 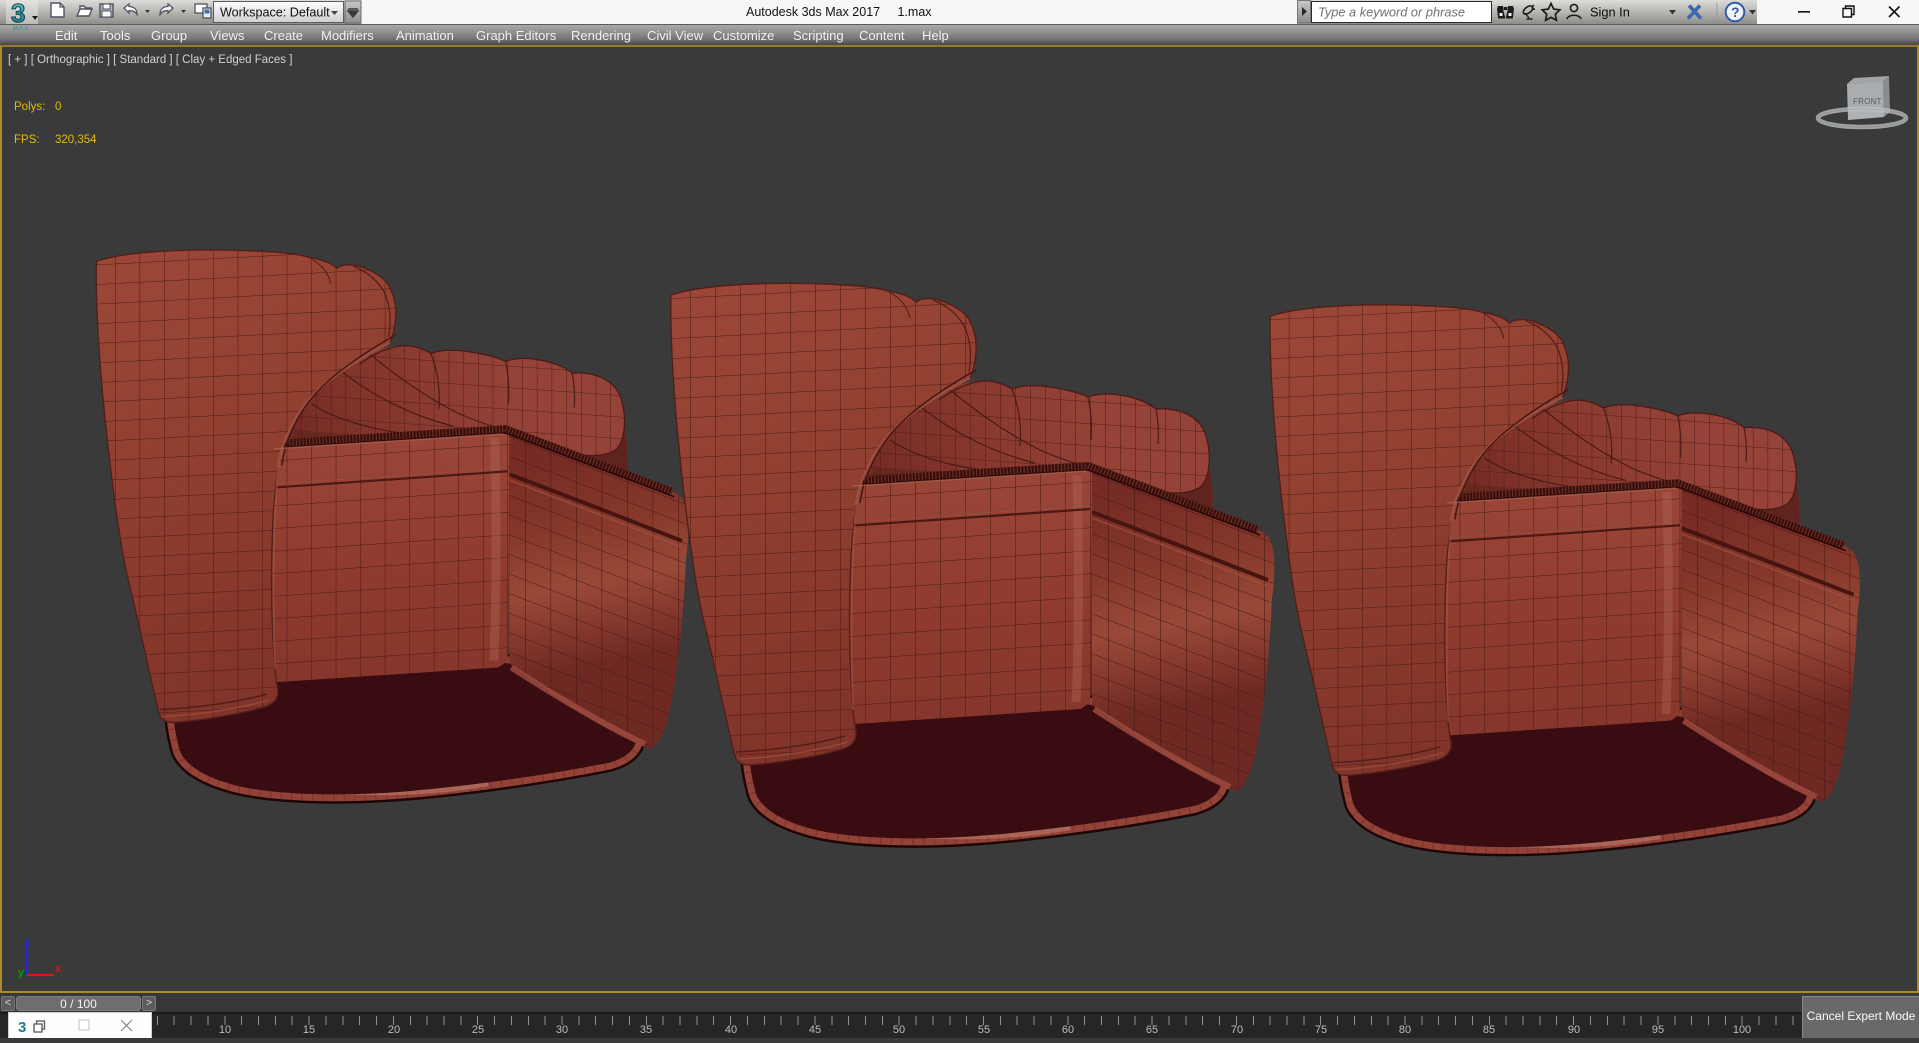 I want to click on svg-text: MAX, so click(x=21, y=28).